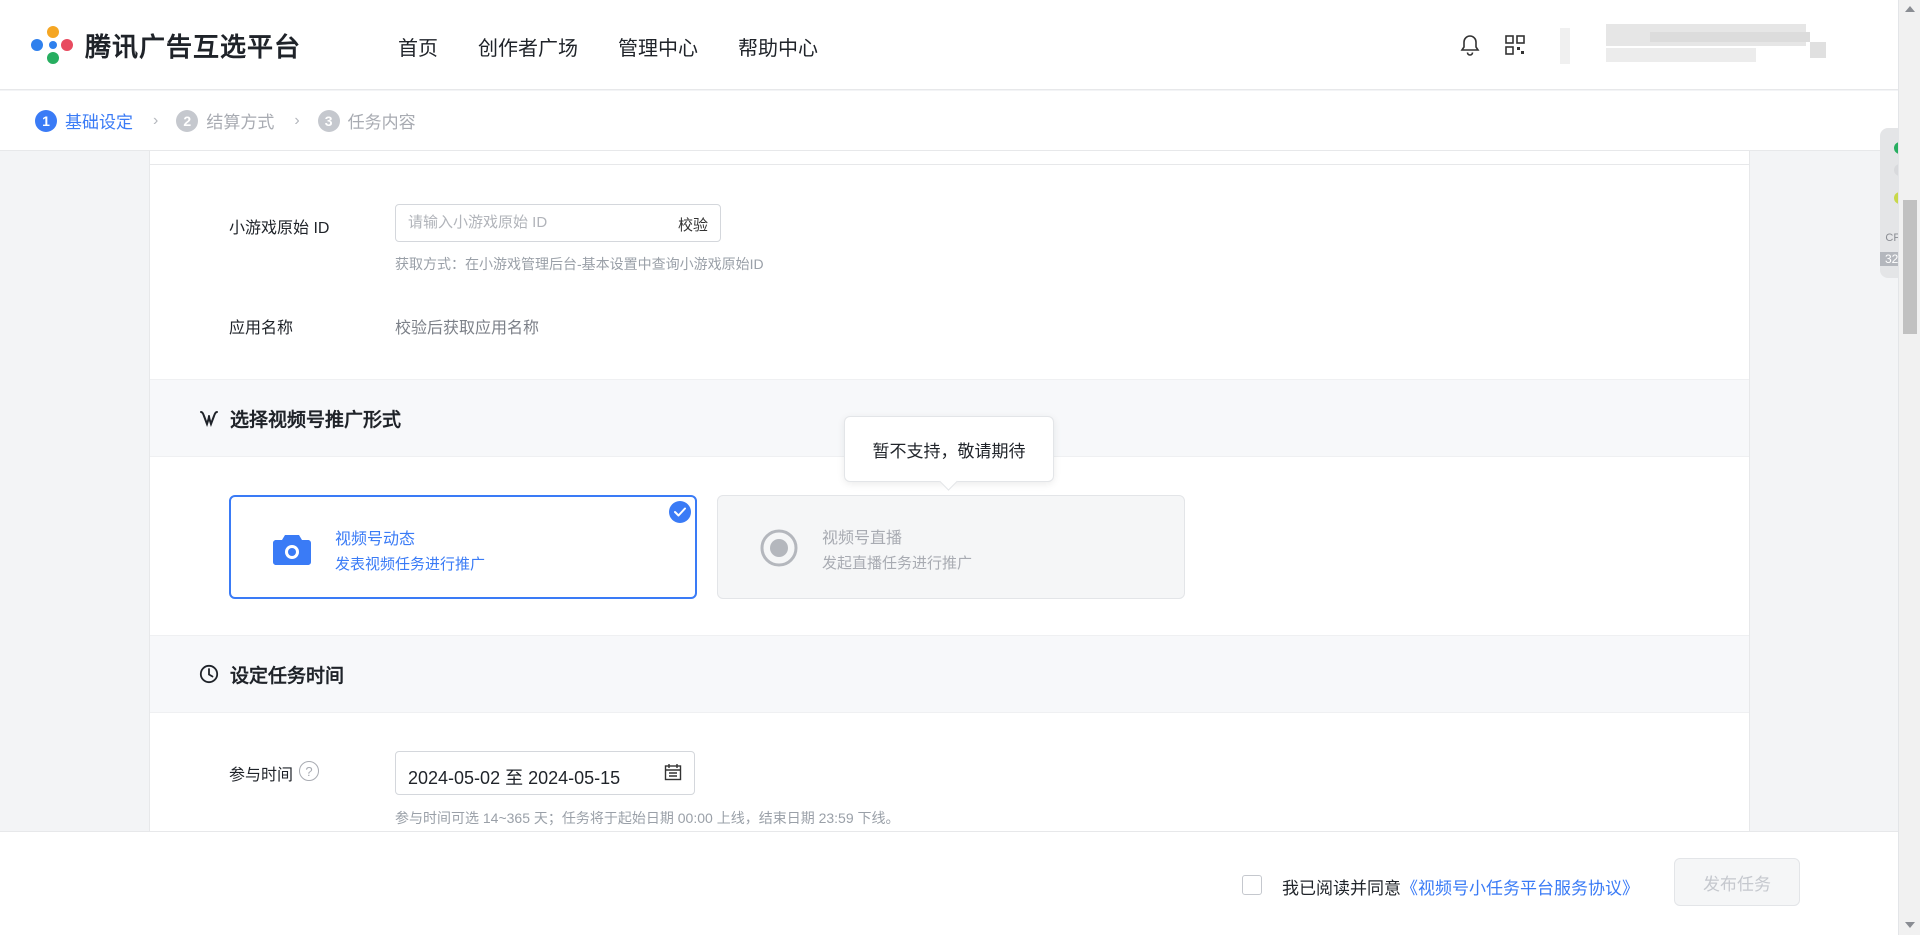  What do you see at coordinates (1910, 925) in the screenshot?
I see `scroll-down-icon` at bounding box center [1910, 925].